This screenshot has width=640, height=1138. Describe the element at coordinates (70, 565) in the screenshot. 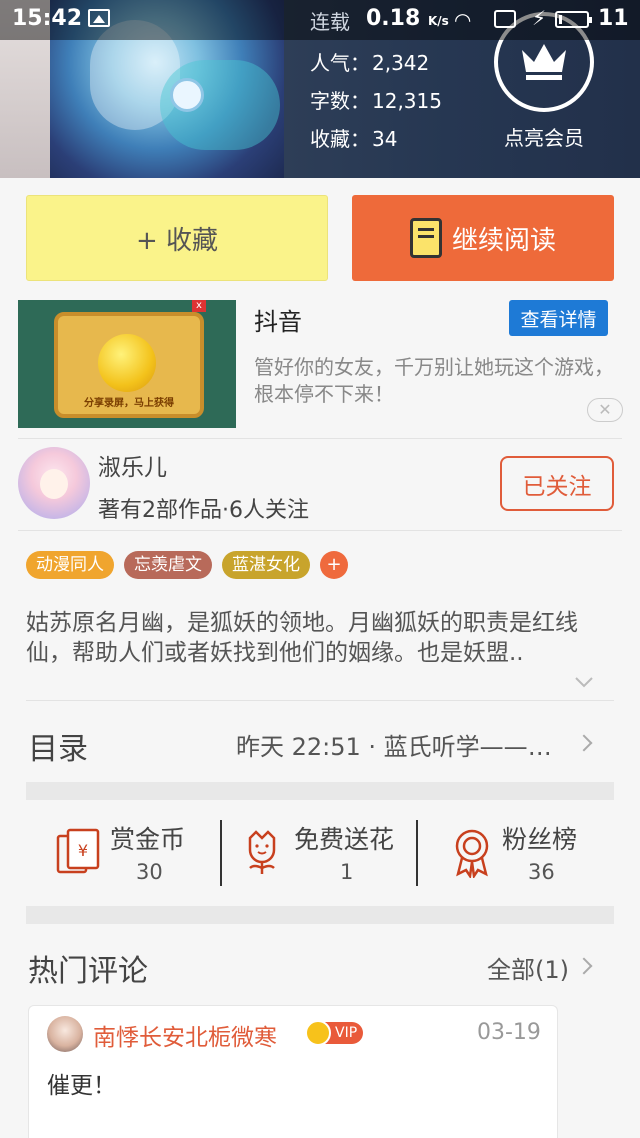

I see `tag: 动漫同人` at that location.